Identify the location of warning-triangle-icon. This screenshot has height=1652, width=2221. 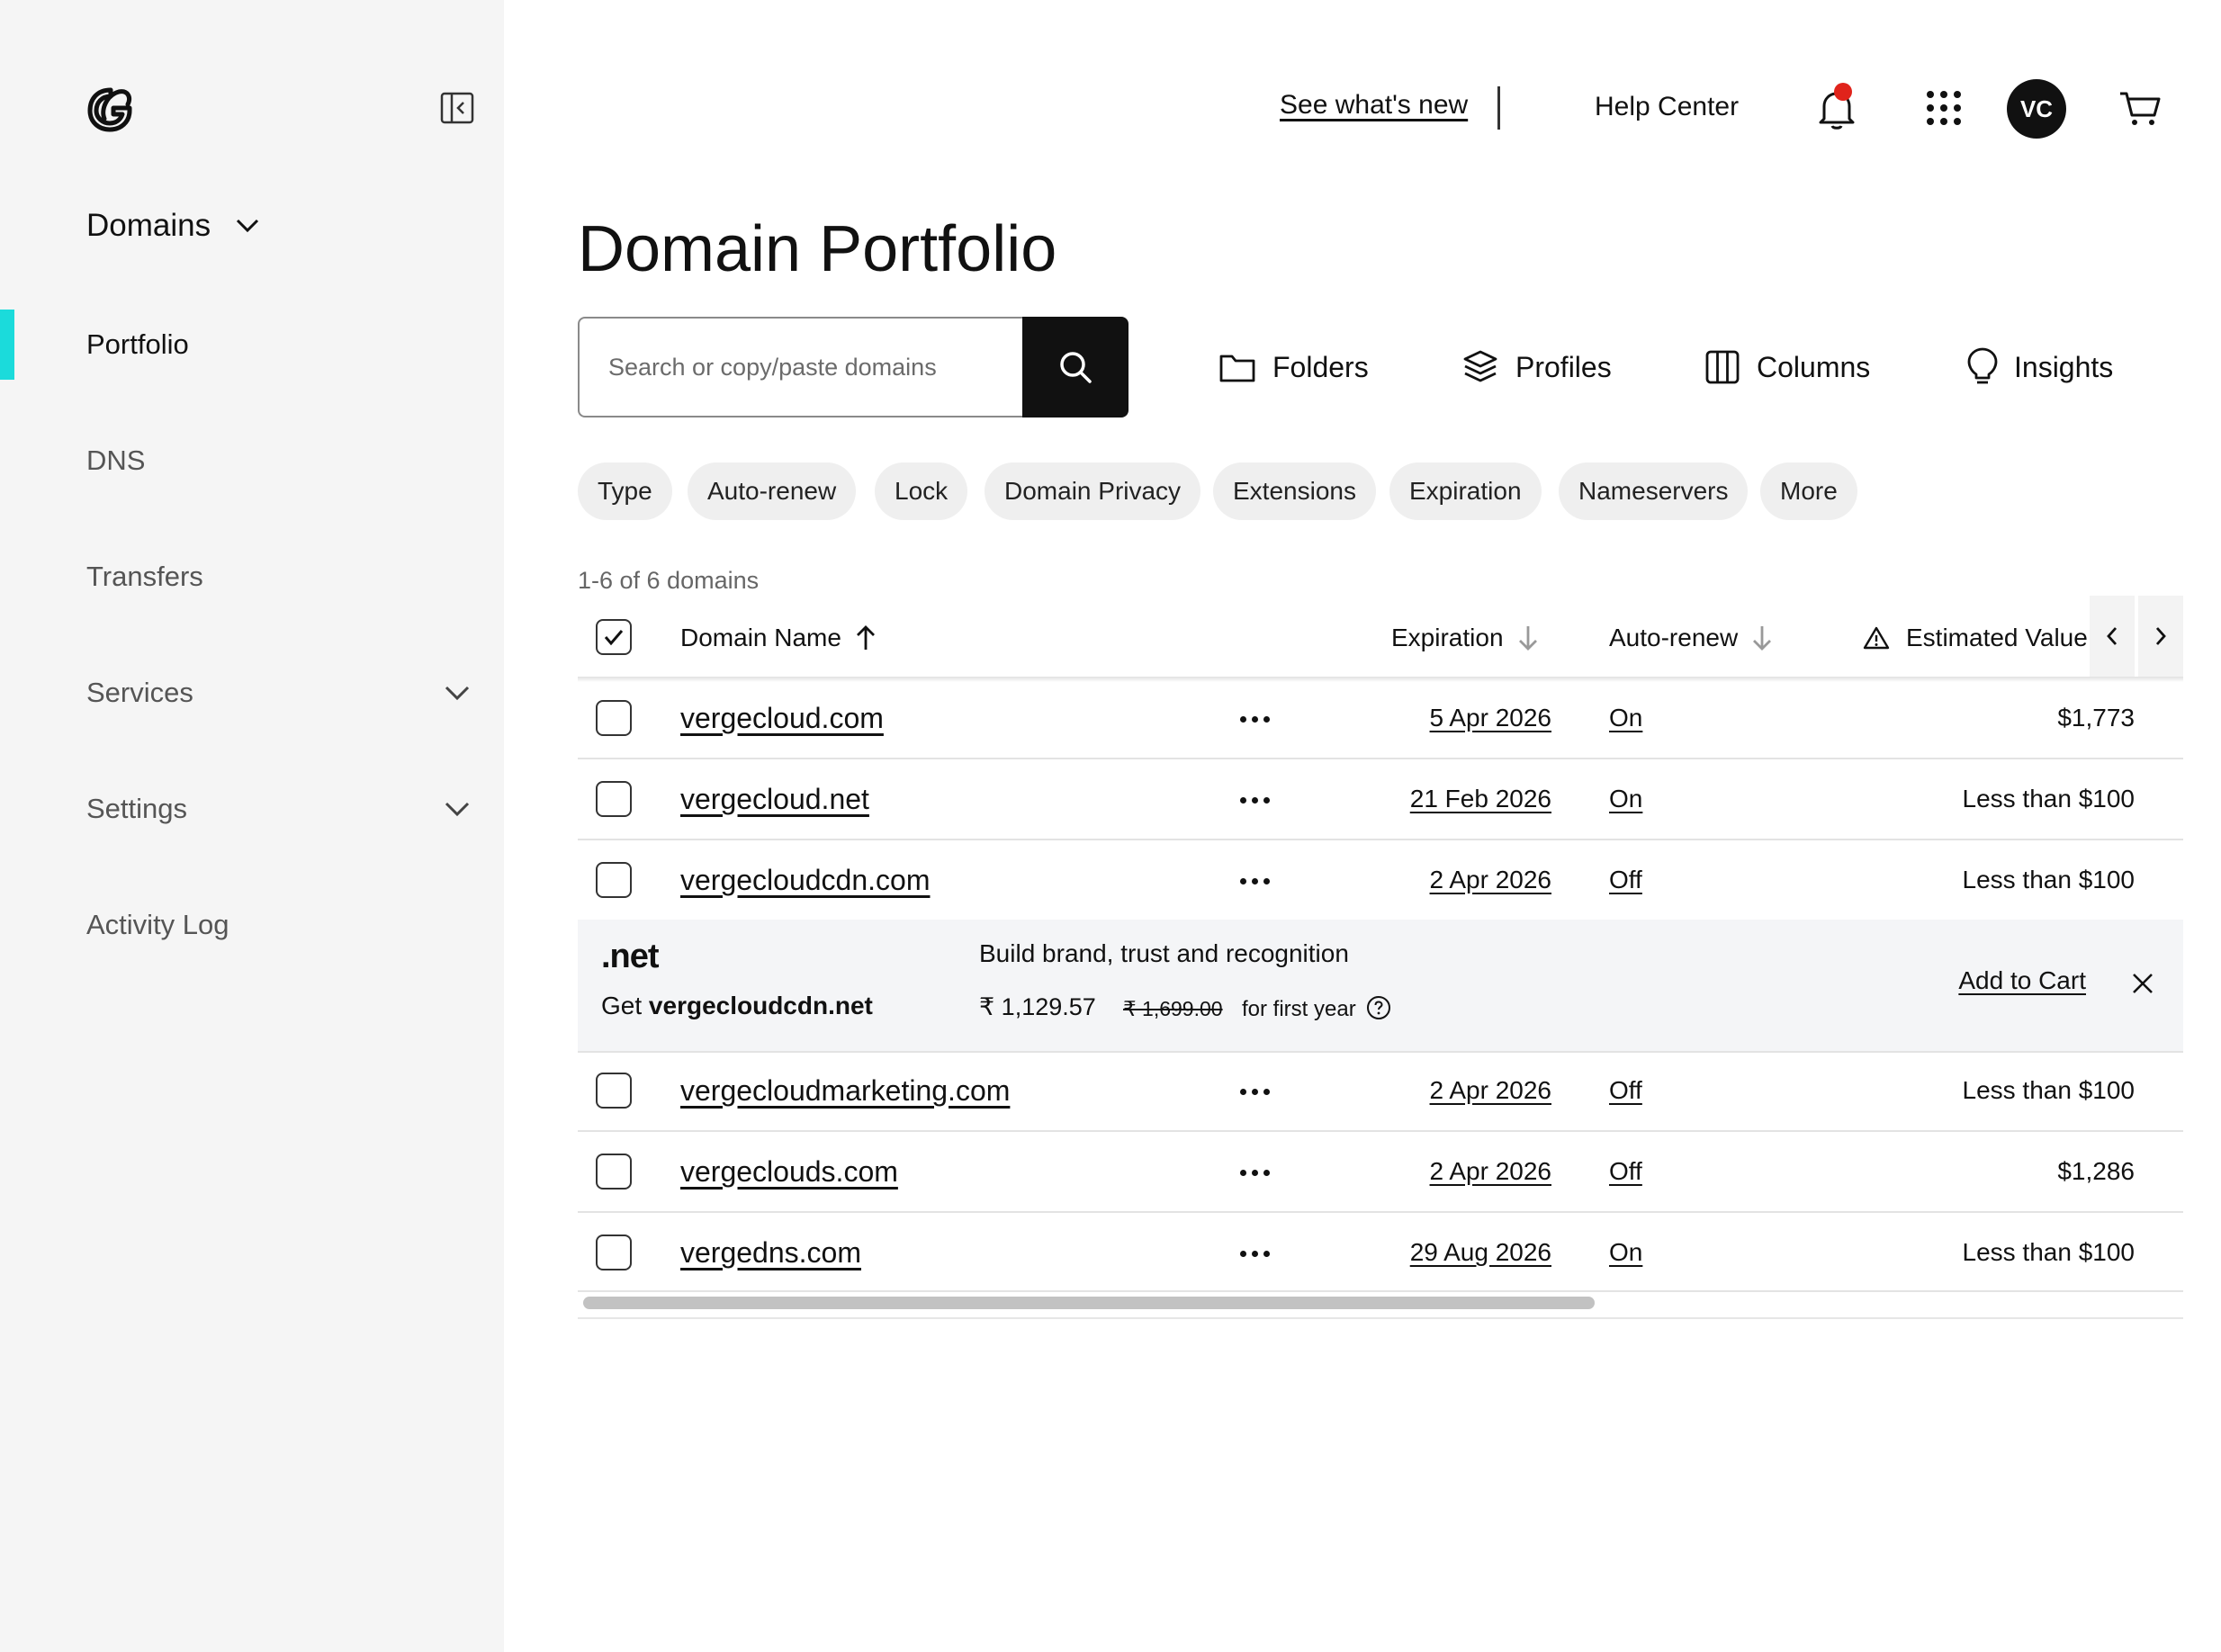
(1876, 638).